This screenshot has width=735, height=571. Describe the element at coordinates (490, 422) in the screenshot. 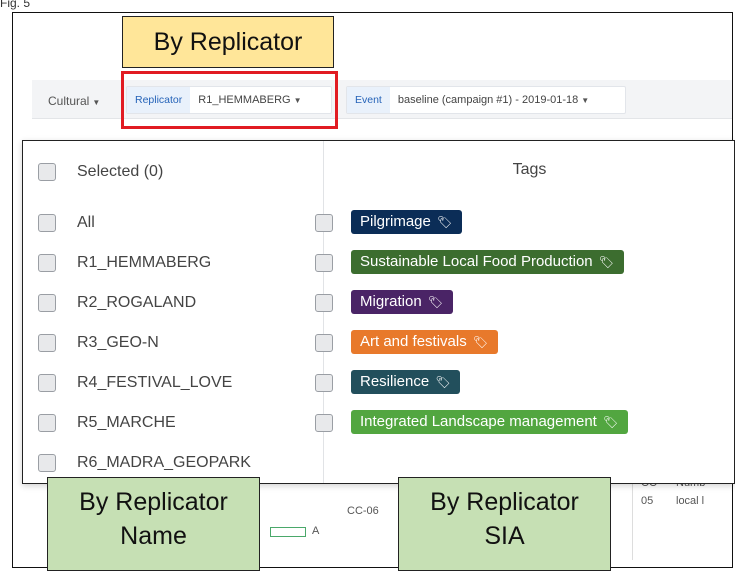

I see `tag-landscape-management: Integrated Landscape management 🏷` at that location.